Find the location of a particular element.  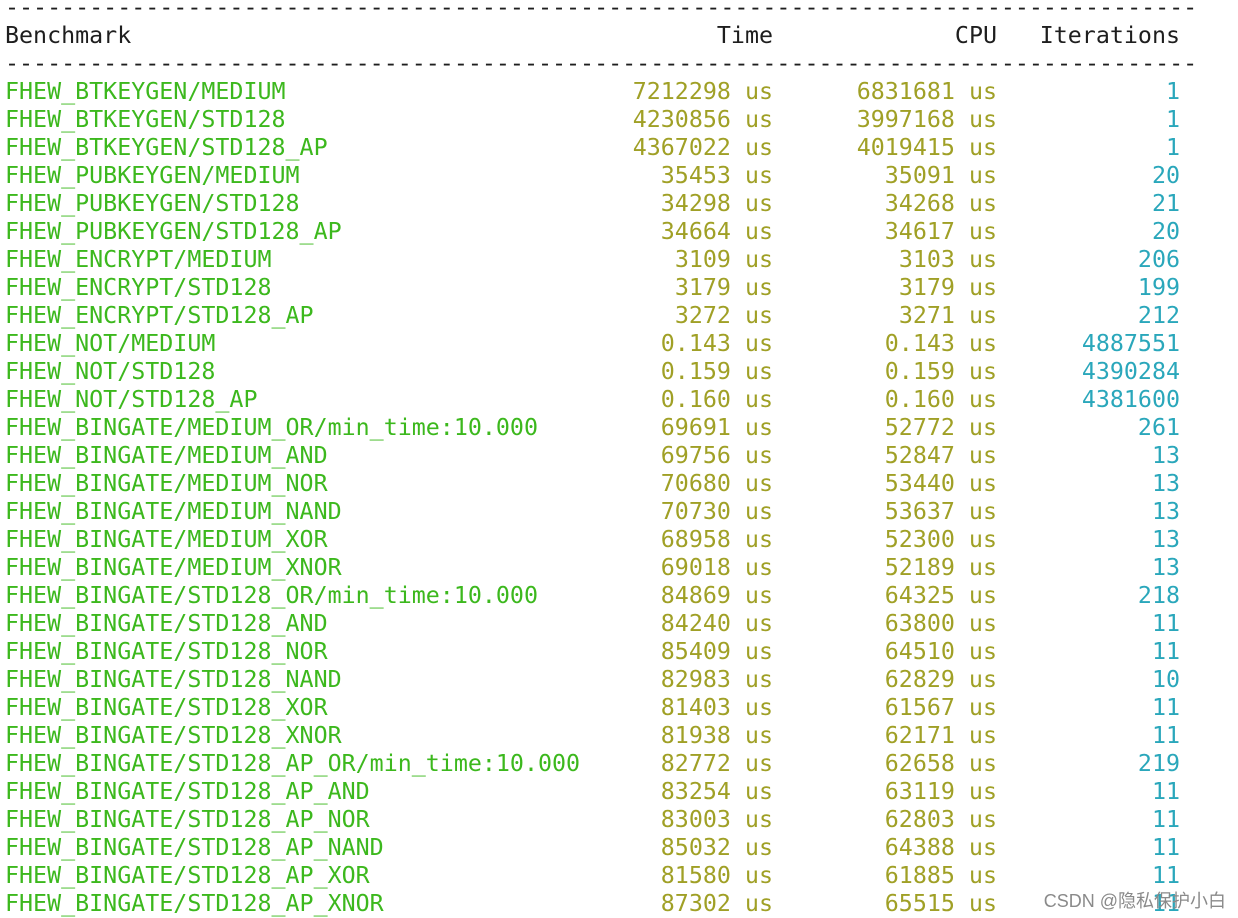

benchmark-iterations: 21 is located at coordinates (1165, 203).